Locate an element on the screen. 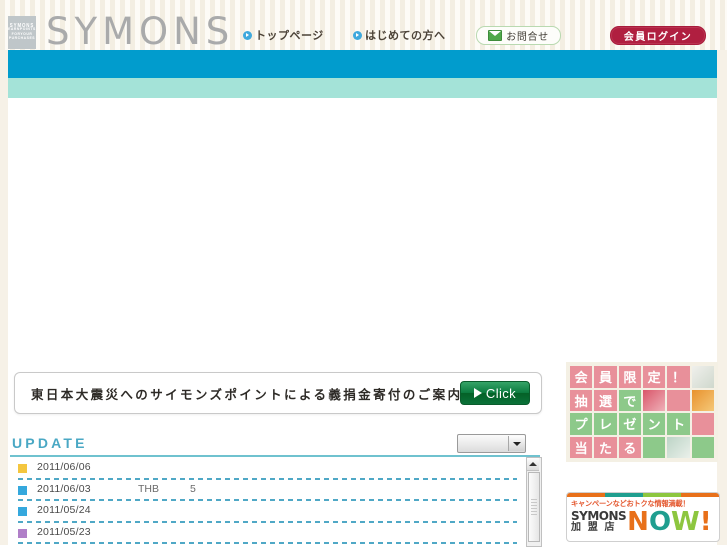  update-list-item: 2011/05/23 is located at coordinates (267, 533).